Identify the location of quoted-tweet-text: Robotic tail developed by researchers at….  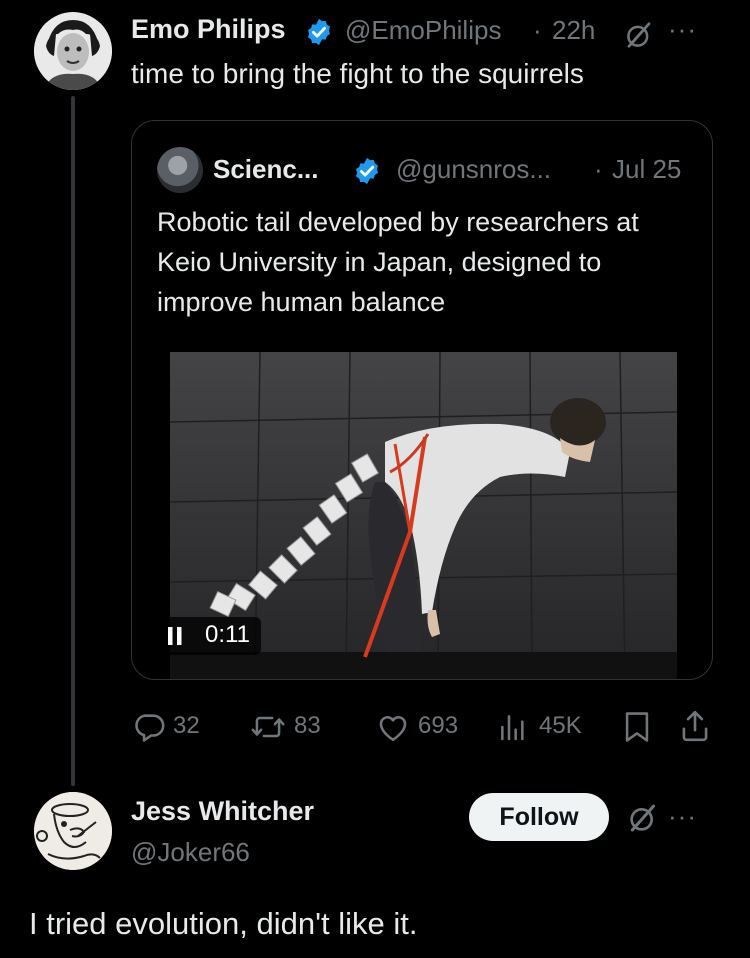
(398, 262).